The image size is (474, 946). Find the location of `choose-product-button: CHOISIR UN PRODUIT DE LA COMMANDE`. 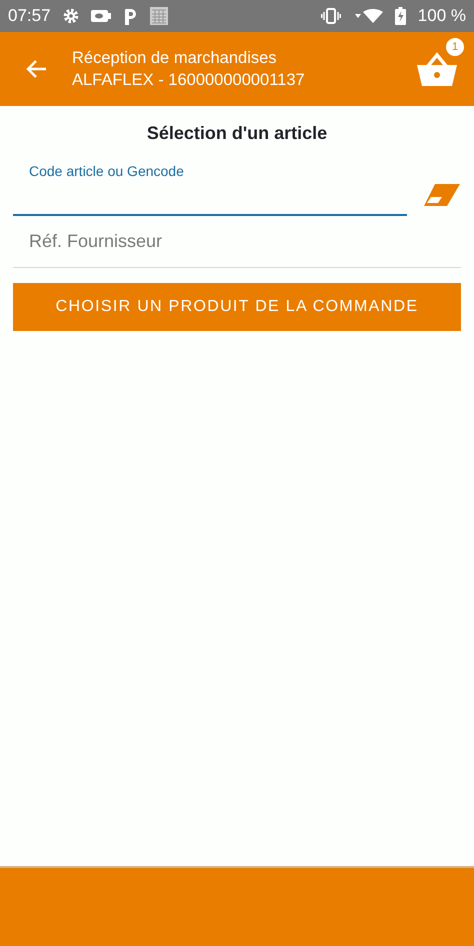

choose-product-button: CHOISIR UN PRODUIT DE LA COMMANDE is located at coordinates (237, 307).